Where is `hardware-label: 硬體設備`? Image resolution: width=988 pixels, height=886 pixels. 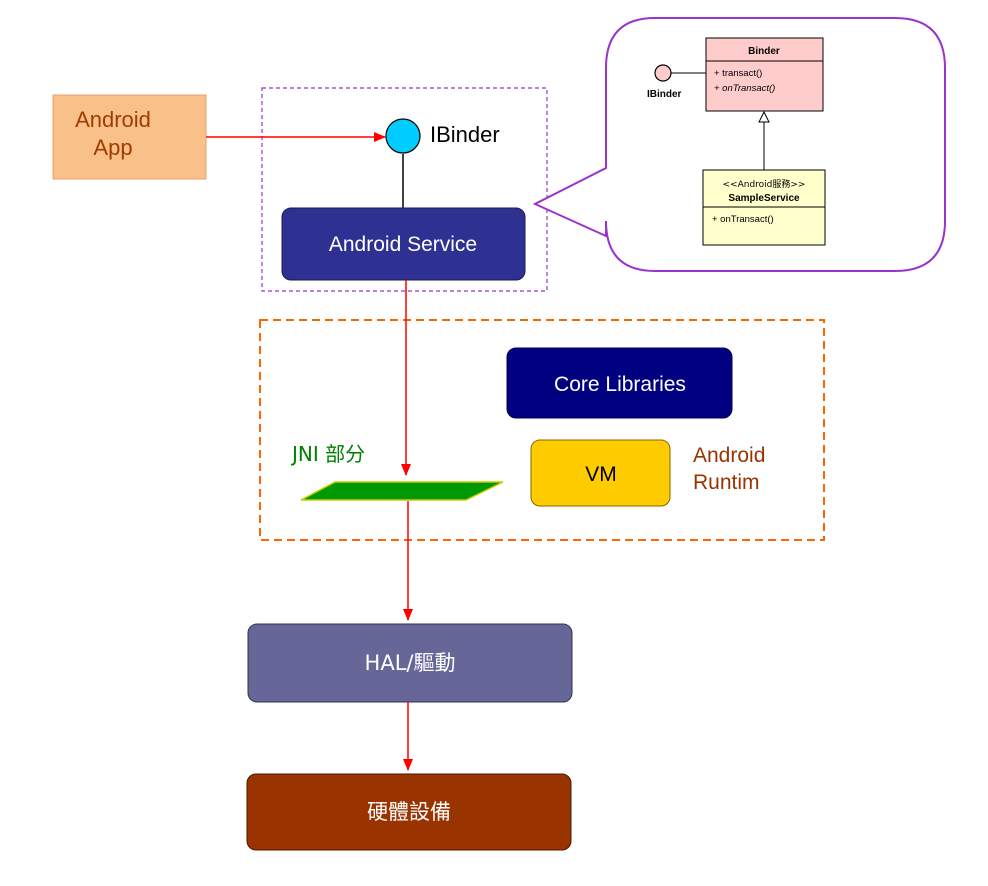
hardware-label: 硬體設備 is located at coordinates (409, 812).